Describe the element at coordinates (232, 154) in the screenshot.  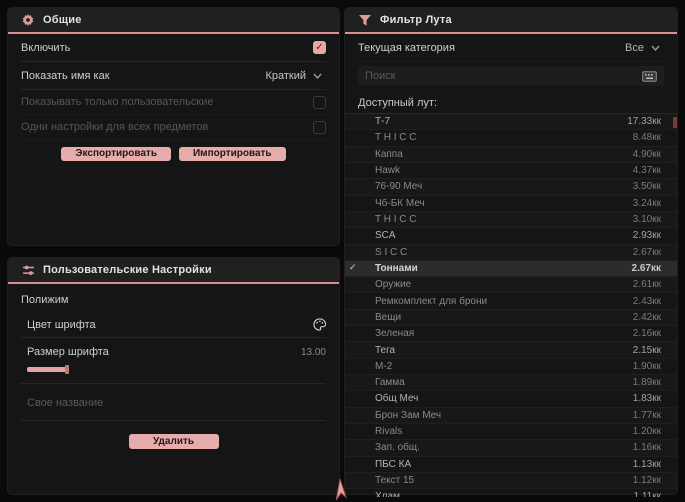
I see `import-button: Импортировать` at that location.